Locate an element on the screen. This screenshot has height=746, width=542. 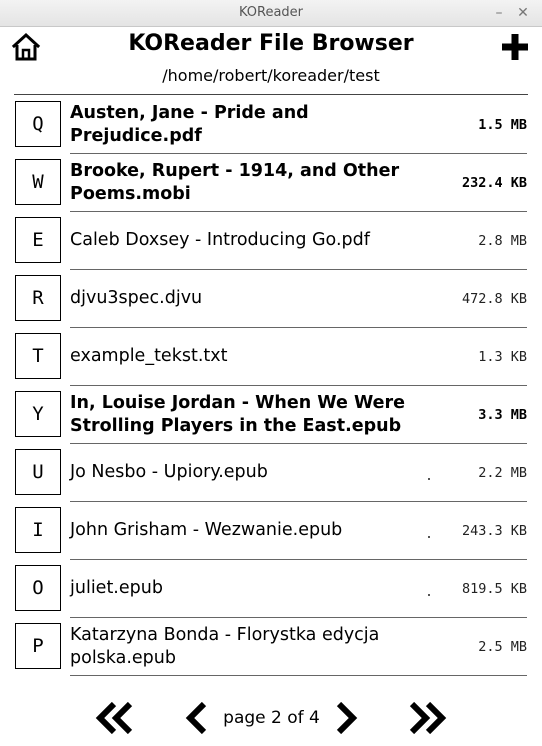
file-row: Rdjvu3spec.djvu 472.8 KB is located at coordinates (271, 299).